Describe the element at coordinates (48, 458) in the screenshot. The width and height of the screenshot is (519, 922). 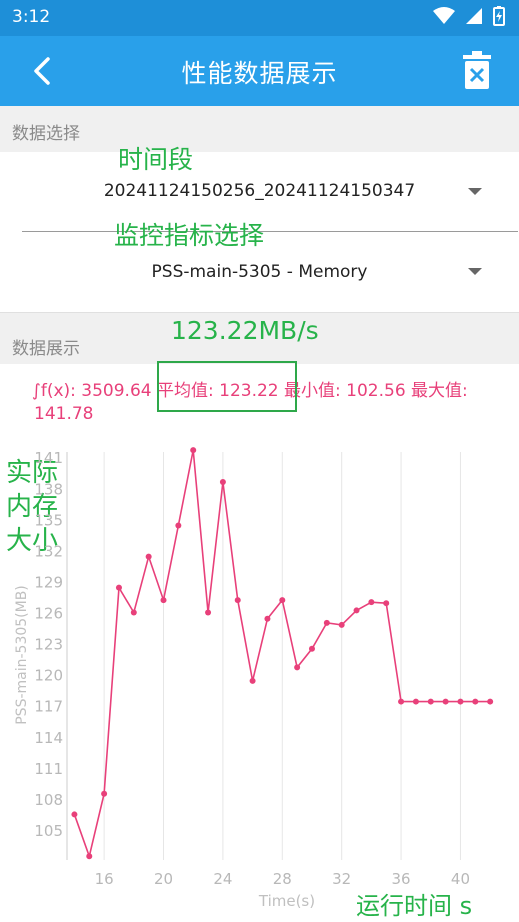
I see `y-tick-label: 141` at that location.